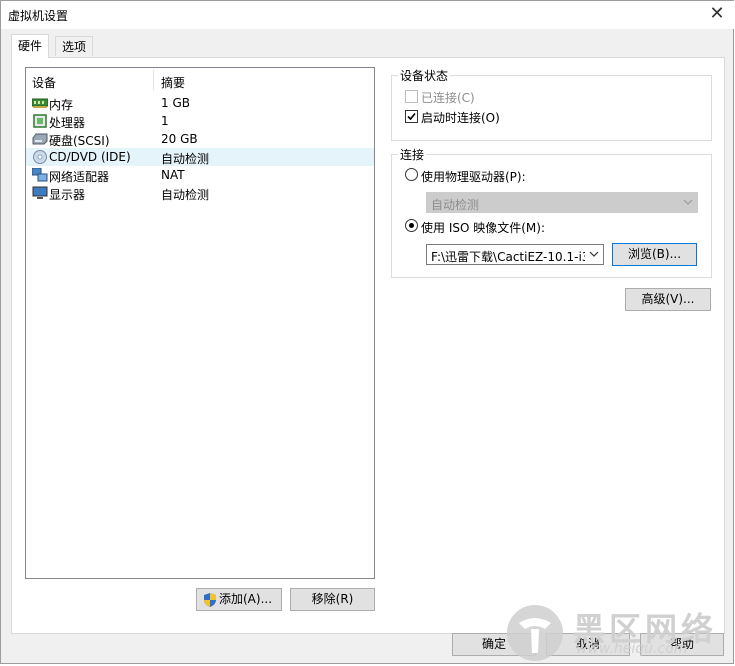  Describe the element at coordinates (455, 205) in the screenshot. I see `physical-drive-value: 自动检测` at that location.